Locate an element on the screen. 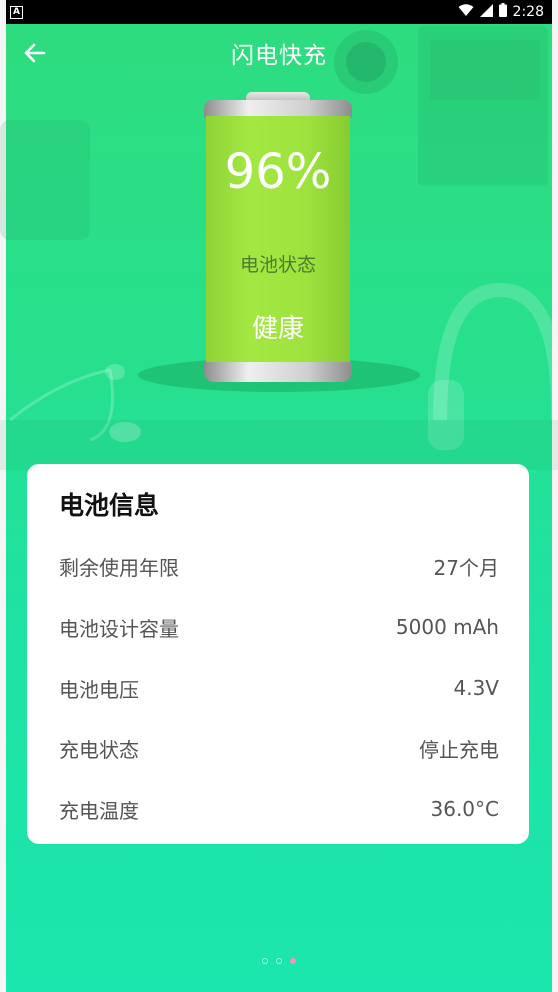 The image size is (558, 992). info-value: 36.0°C is located at coordinates (465, 809).